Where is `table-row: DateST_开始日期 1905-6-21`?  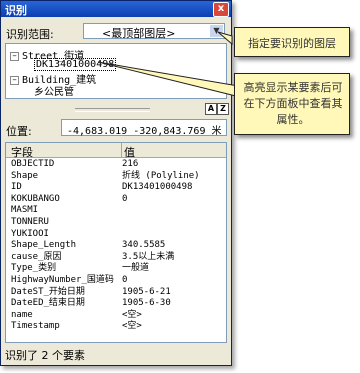
table-row: DateST_开始日期 1905-6-21 is located at coordinates (116, 292).